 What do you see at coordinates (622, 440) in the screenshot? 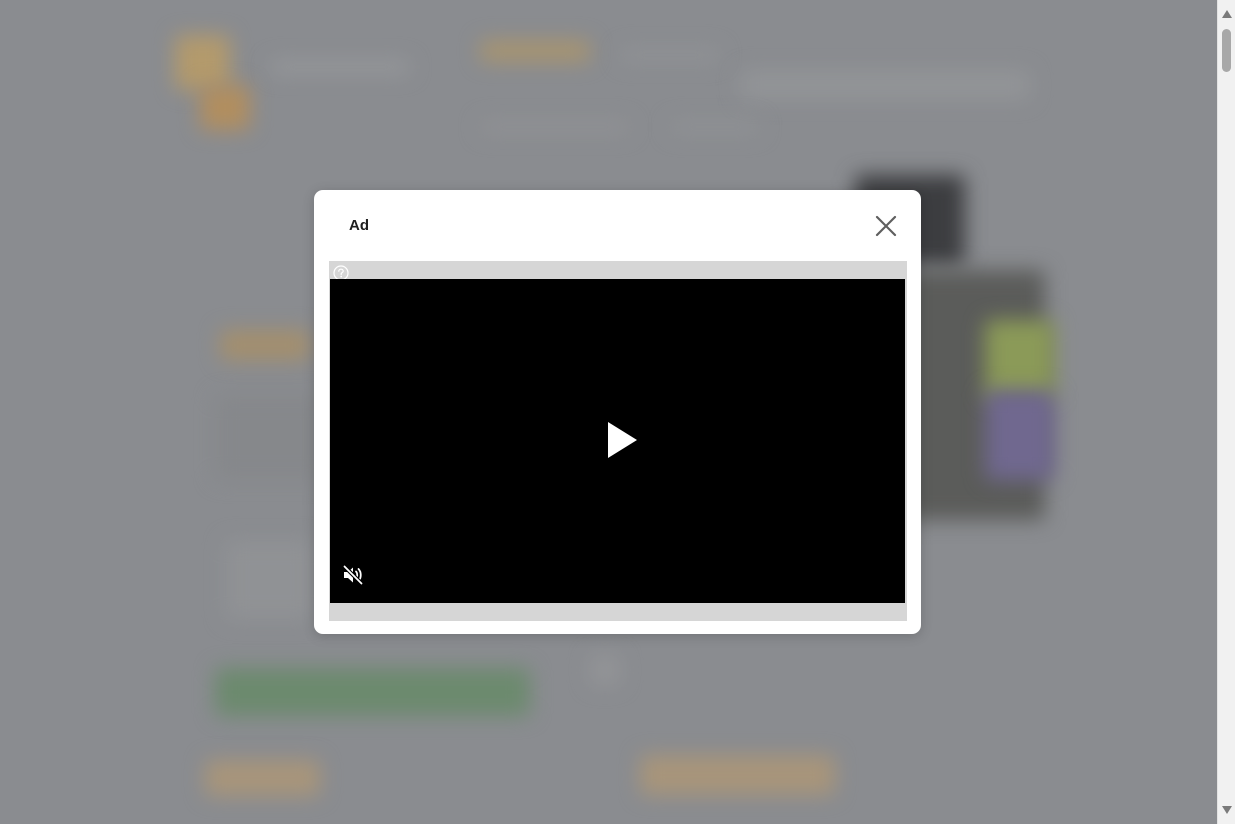
I see `play-icon` at bounding box center [622, 440].